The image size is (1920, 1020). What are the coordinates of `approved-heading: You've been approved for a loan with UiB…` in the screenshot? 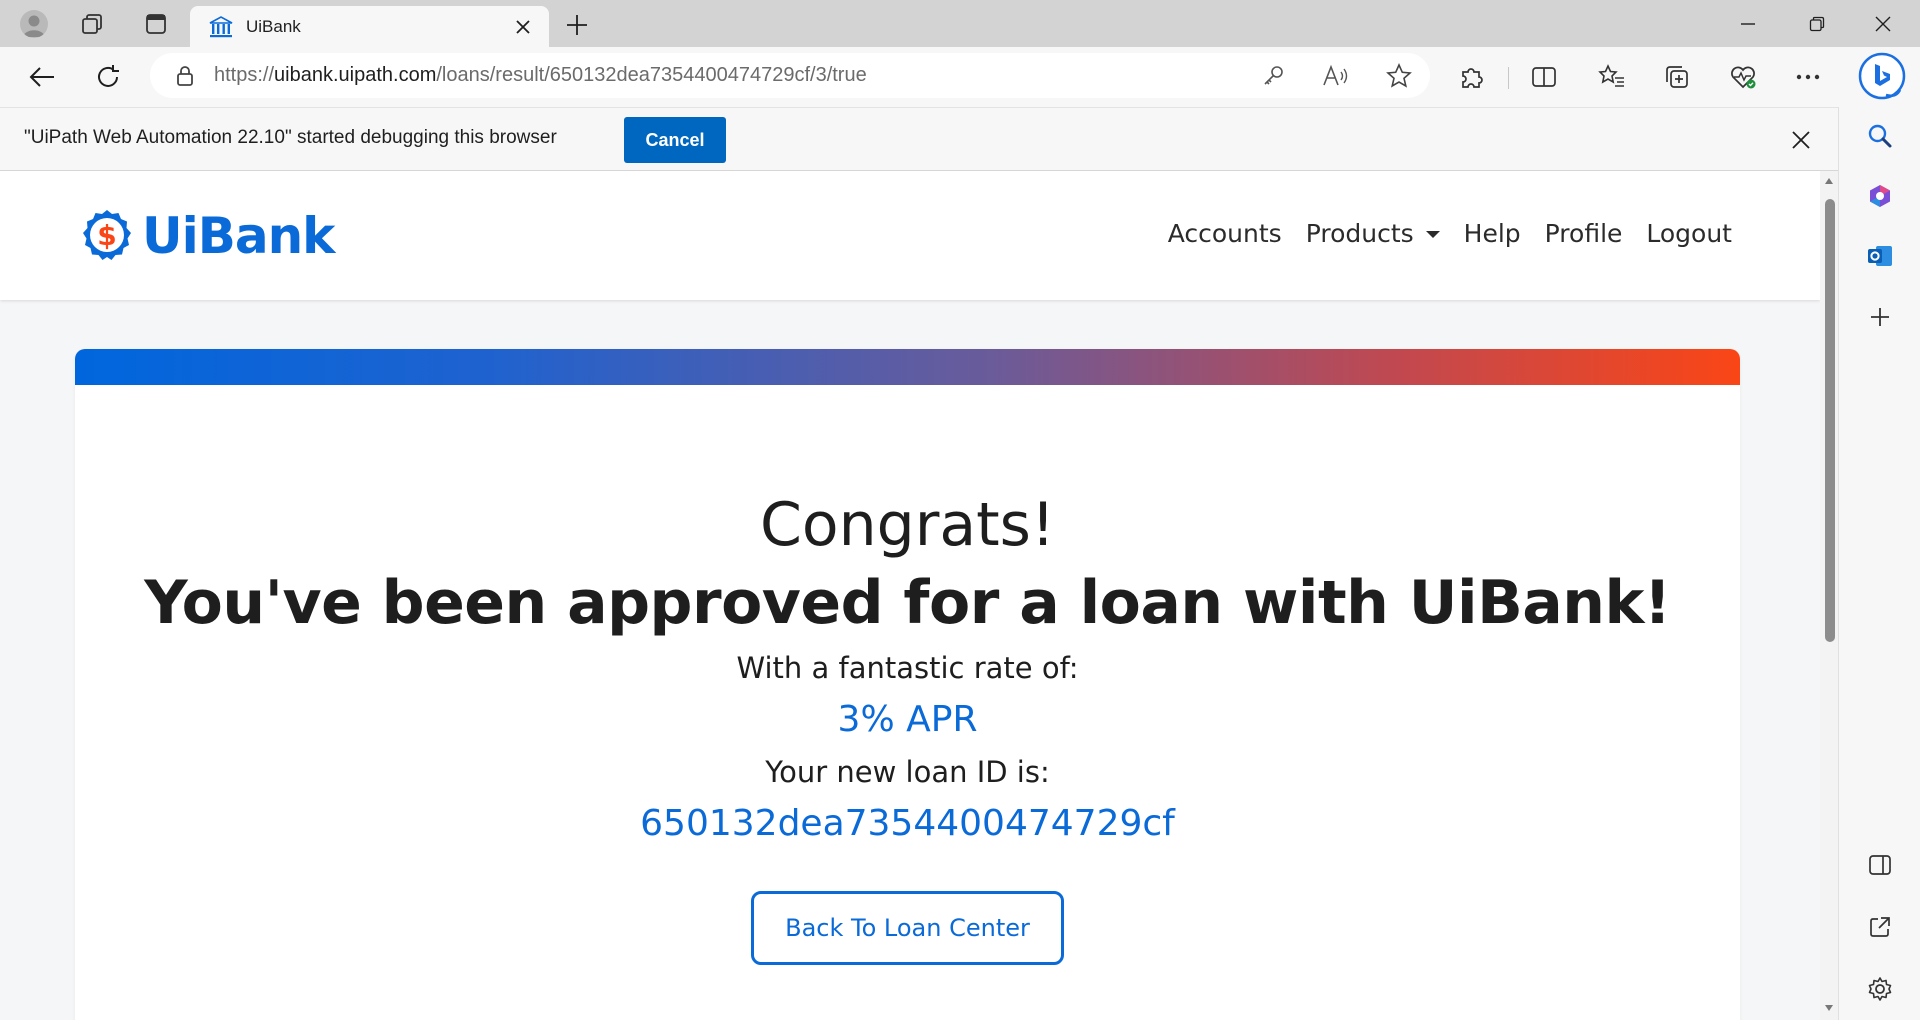 It's located at (907, 603).